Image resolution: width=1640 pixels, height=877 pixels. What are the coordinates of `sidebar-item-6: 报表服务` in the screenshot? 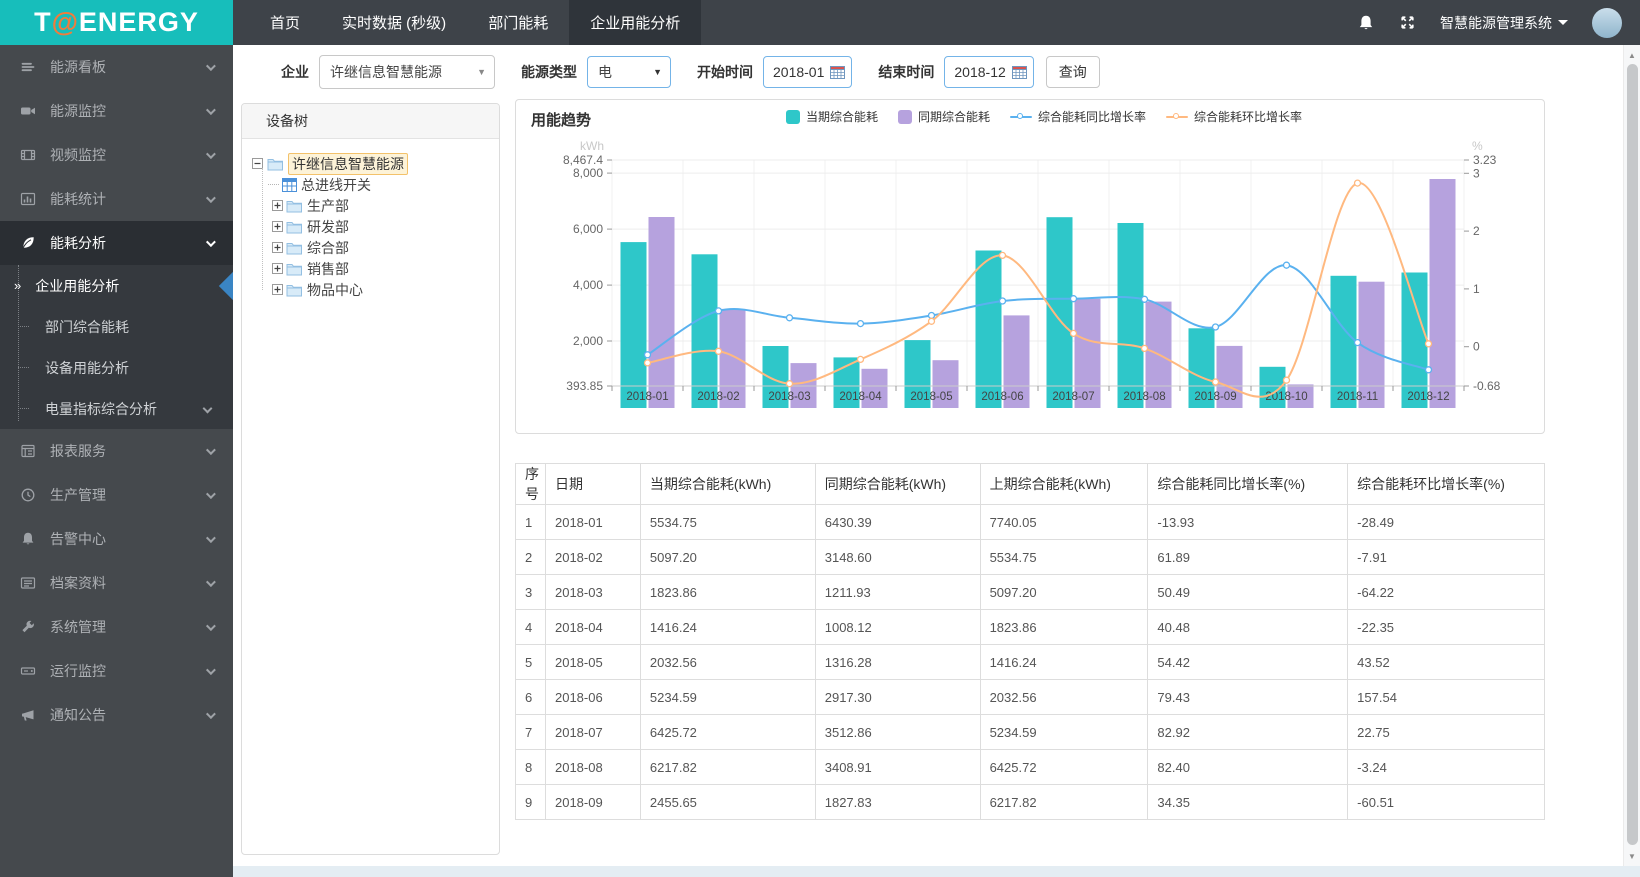 It's located at (116, 451).